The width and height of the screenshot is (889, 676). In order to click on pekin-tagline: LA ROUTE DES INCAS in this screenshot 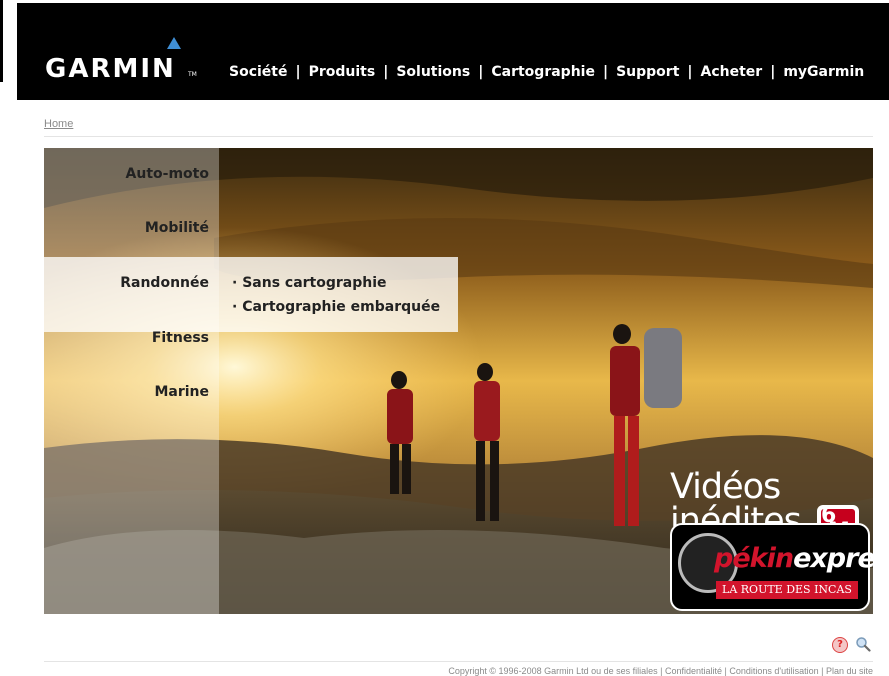, I will do `click(787, 590)`.